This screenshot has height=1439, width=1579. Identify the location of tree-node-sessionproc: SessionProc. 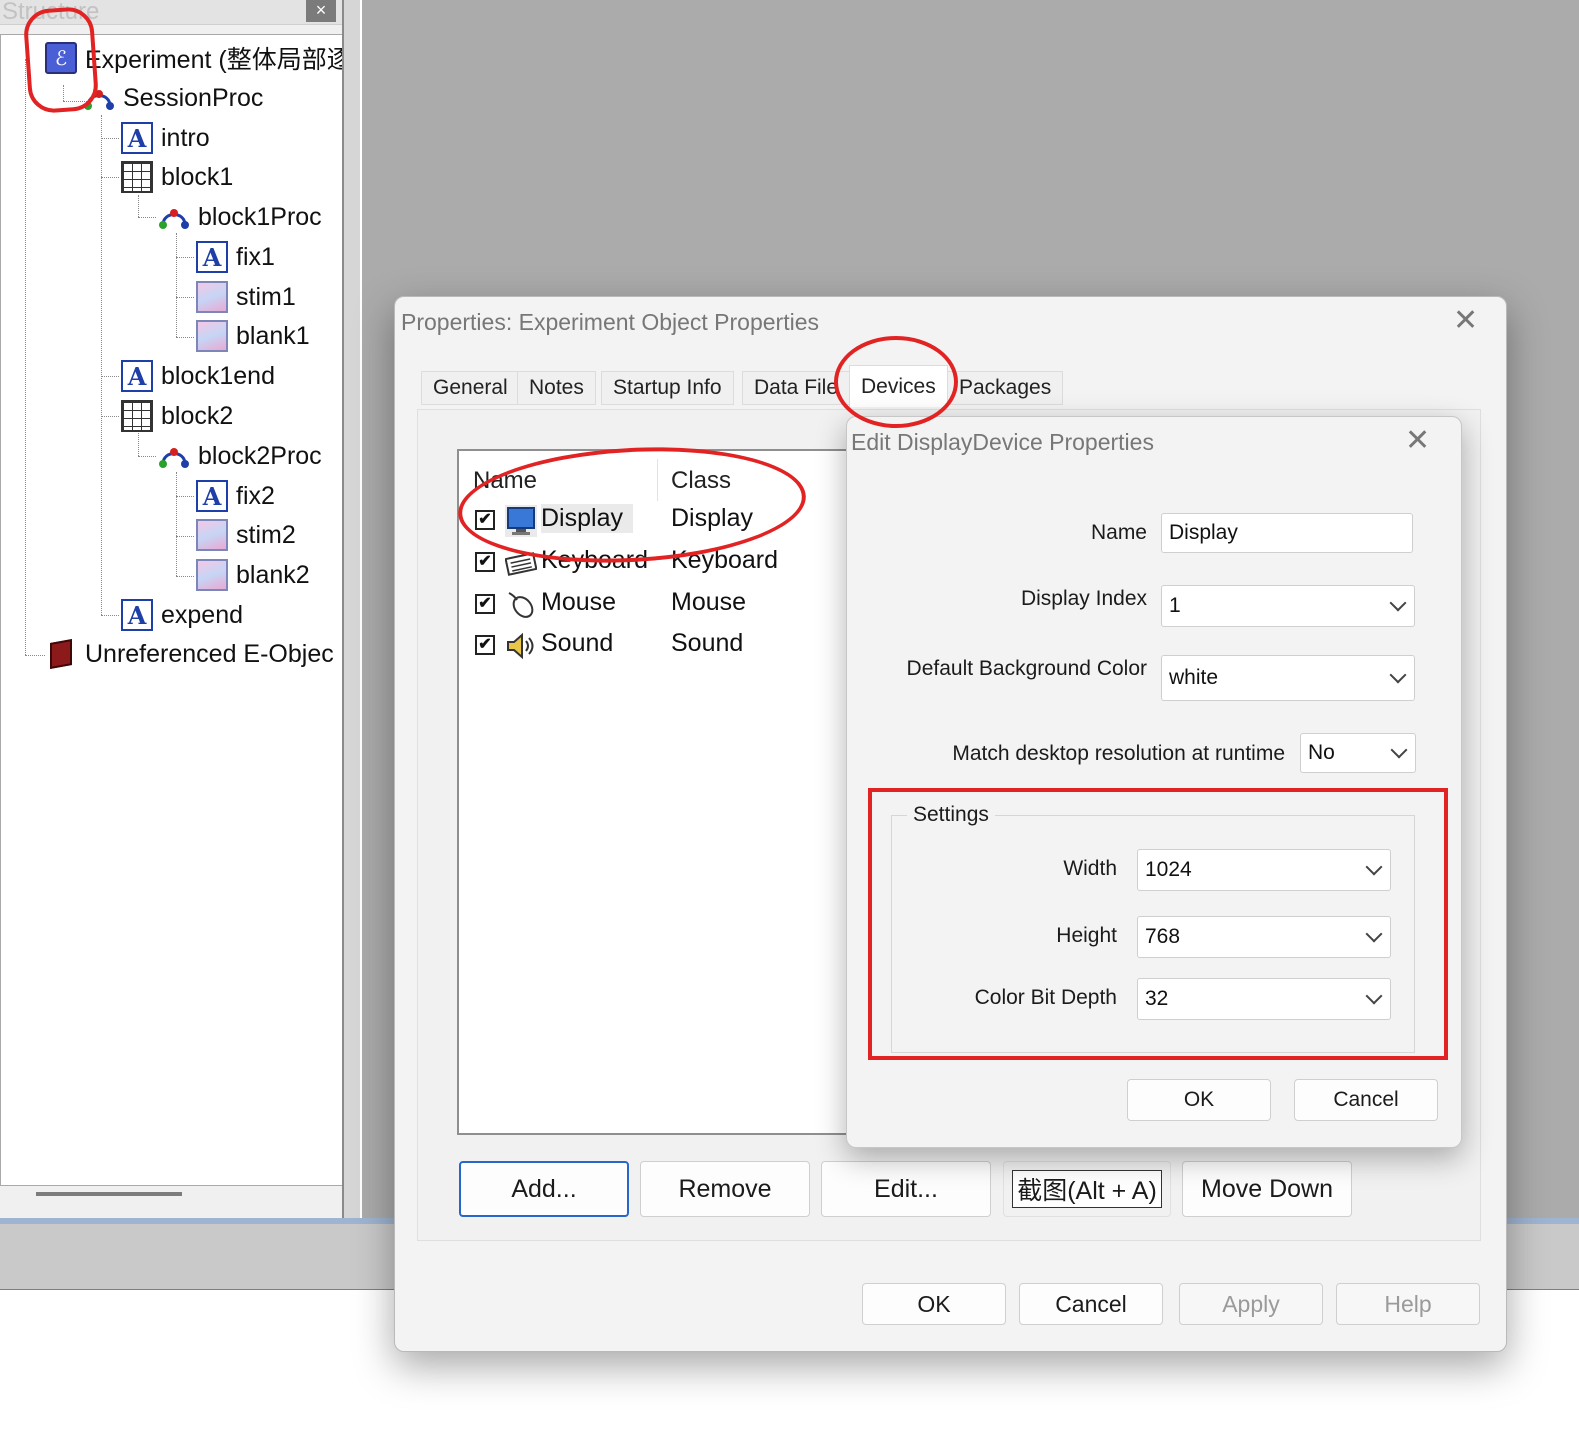
(173, 98).